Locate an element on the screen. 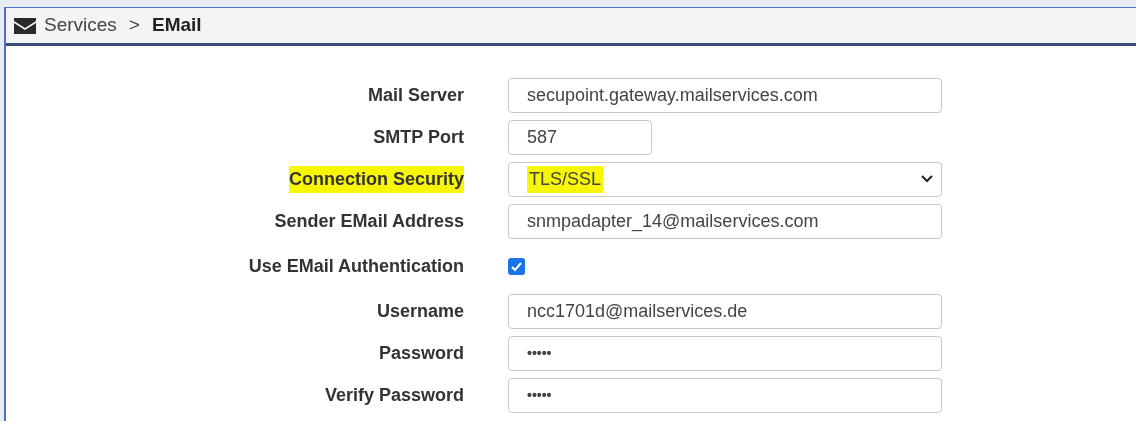  checkbox is located at coordinates (516, 266).